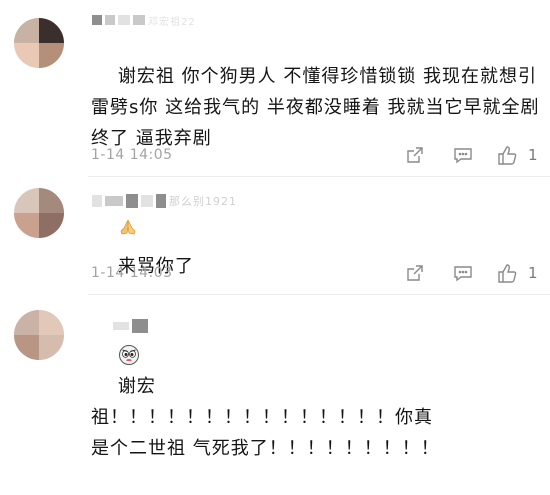  Describe the element at coordinates (164, 201) in the screenshot. I see `username: 那么别1921` at that location.